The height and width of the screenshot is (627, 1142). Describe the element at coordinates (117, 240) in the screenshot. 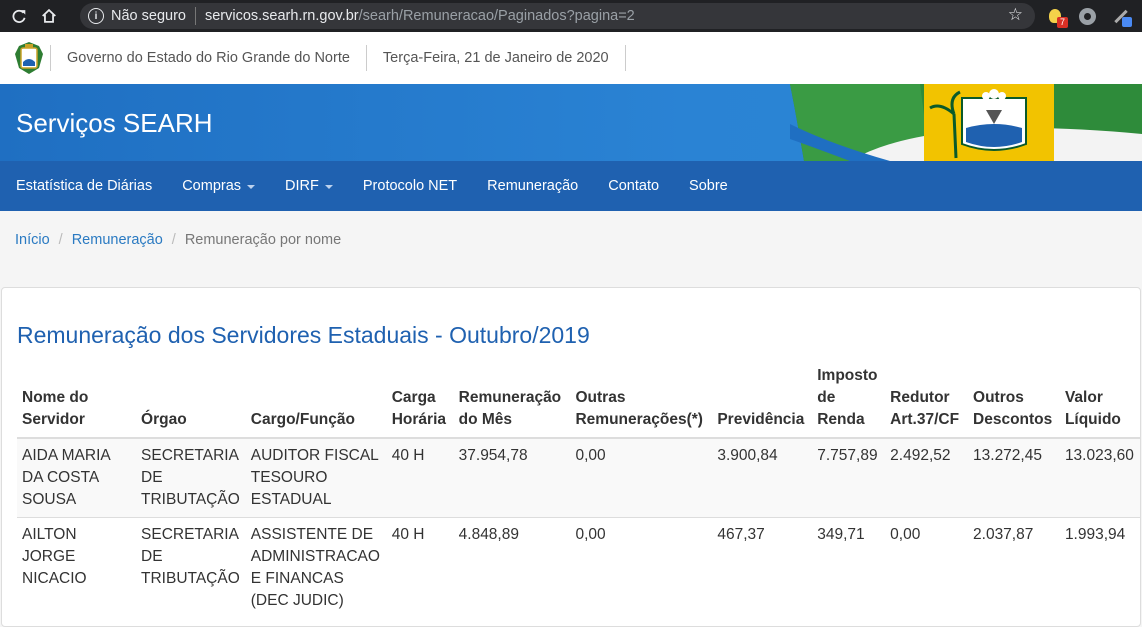

I see `breadcrumb-remuneracao-link: Remuneração` at that location.